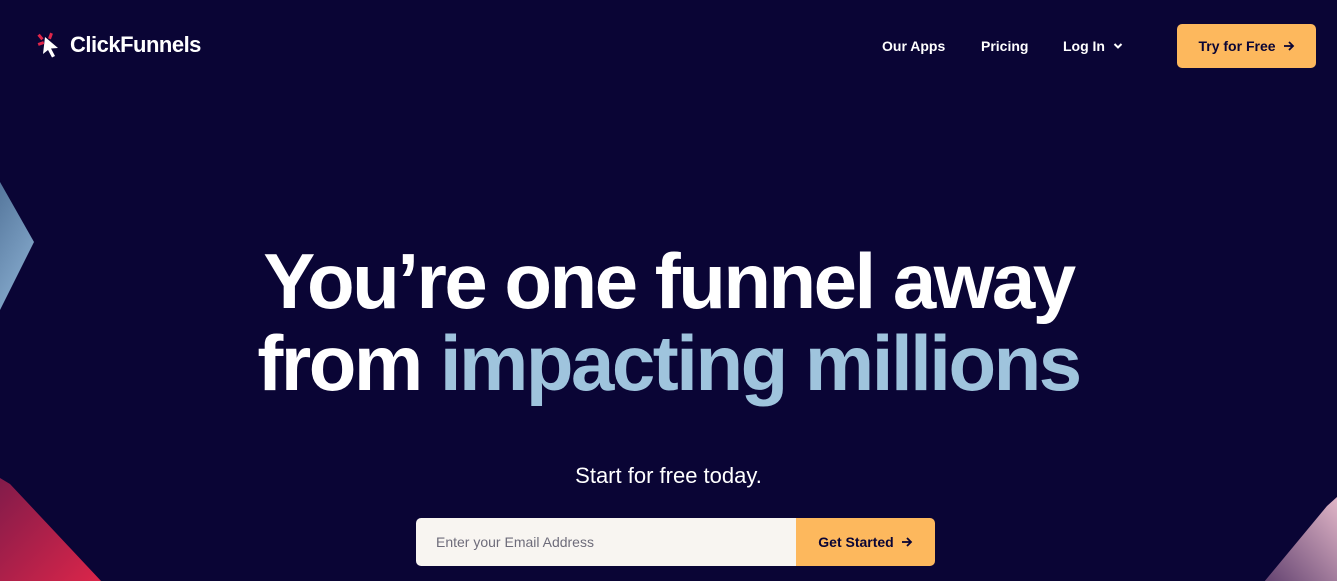 The height and width of the screenshot is (581, 1337). Describe the element at coordinates (348, 363) in the screenshot. I see `hero-line-2-plain: from` at that location.